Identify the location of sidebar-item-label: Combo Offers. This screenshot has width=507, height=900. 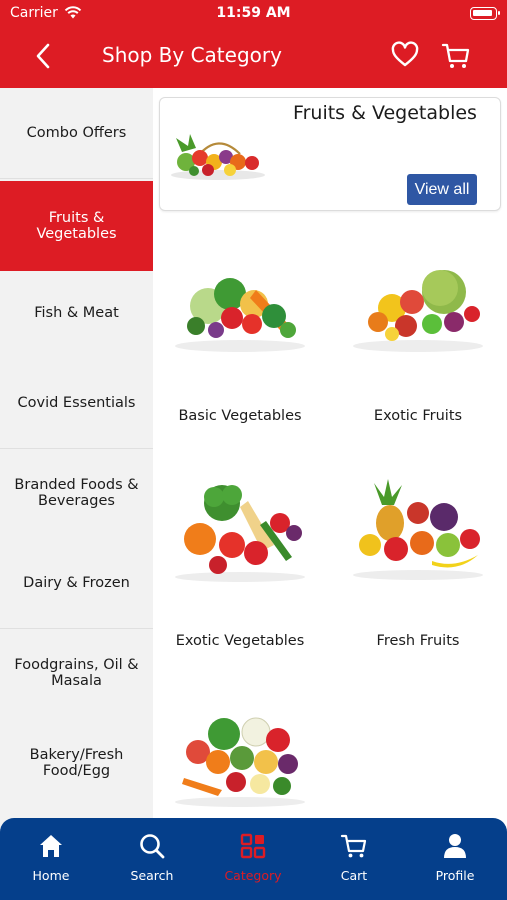
(76, 133).